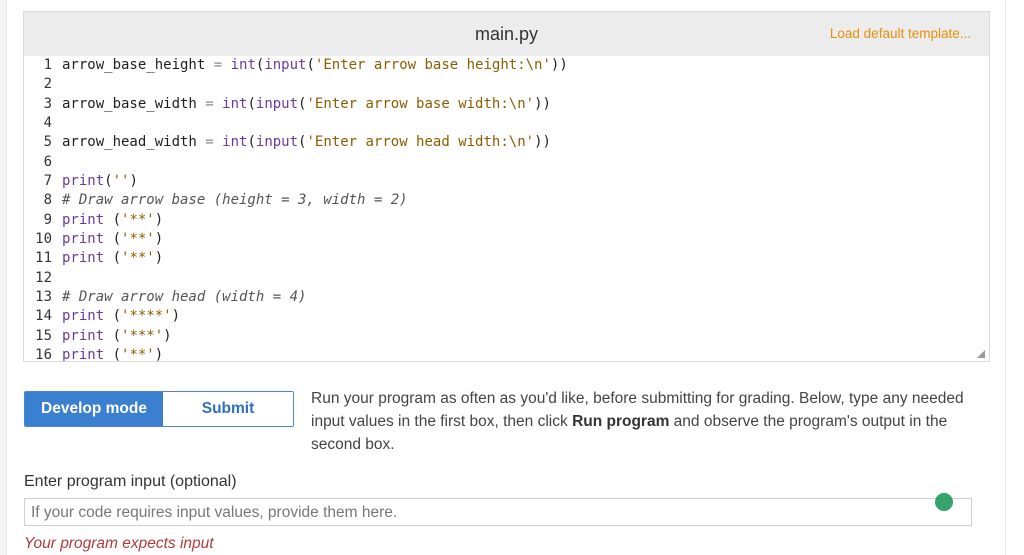  I want to click on line-number: 14, so click(43, 316).